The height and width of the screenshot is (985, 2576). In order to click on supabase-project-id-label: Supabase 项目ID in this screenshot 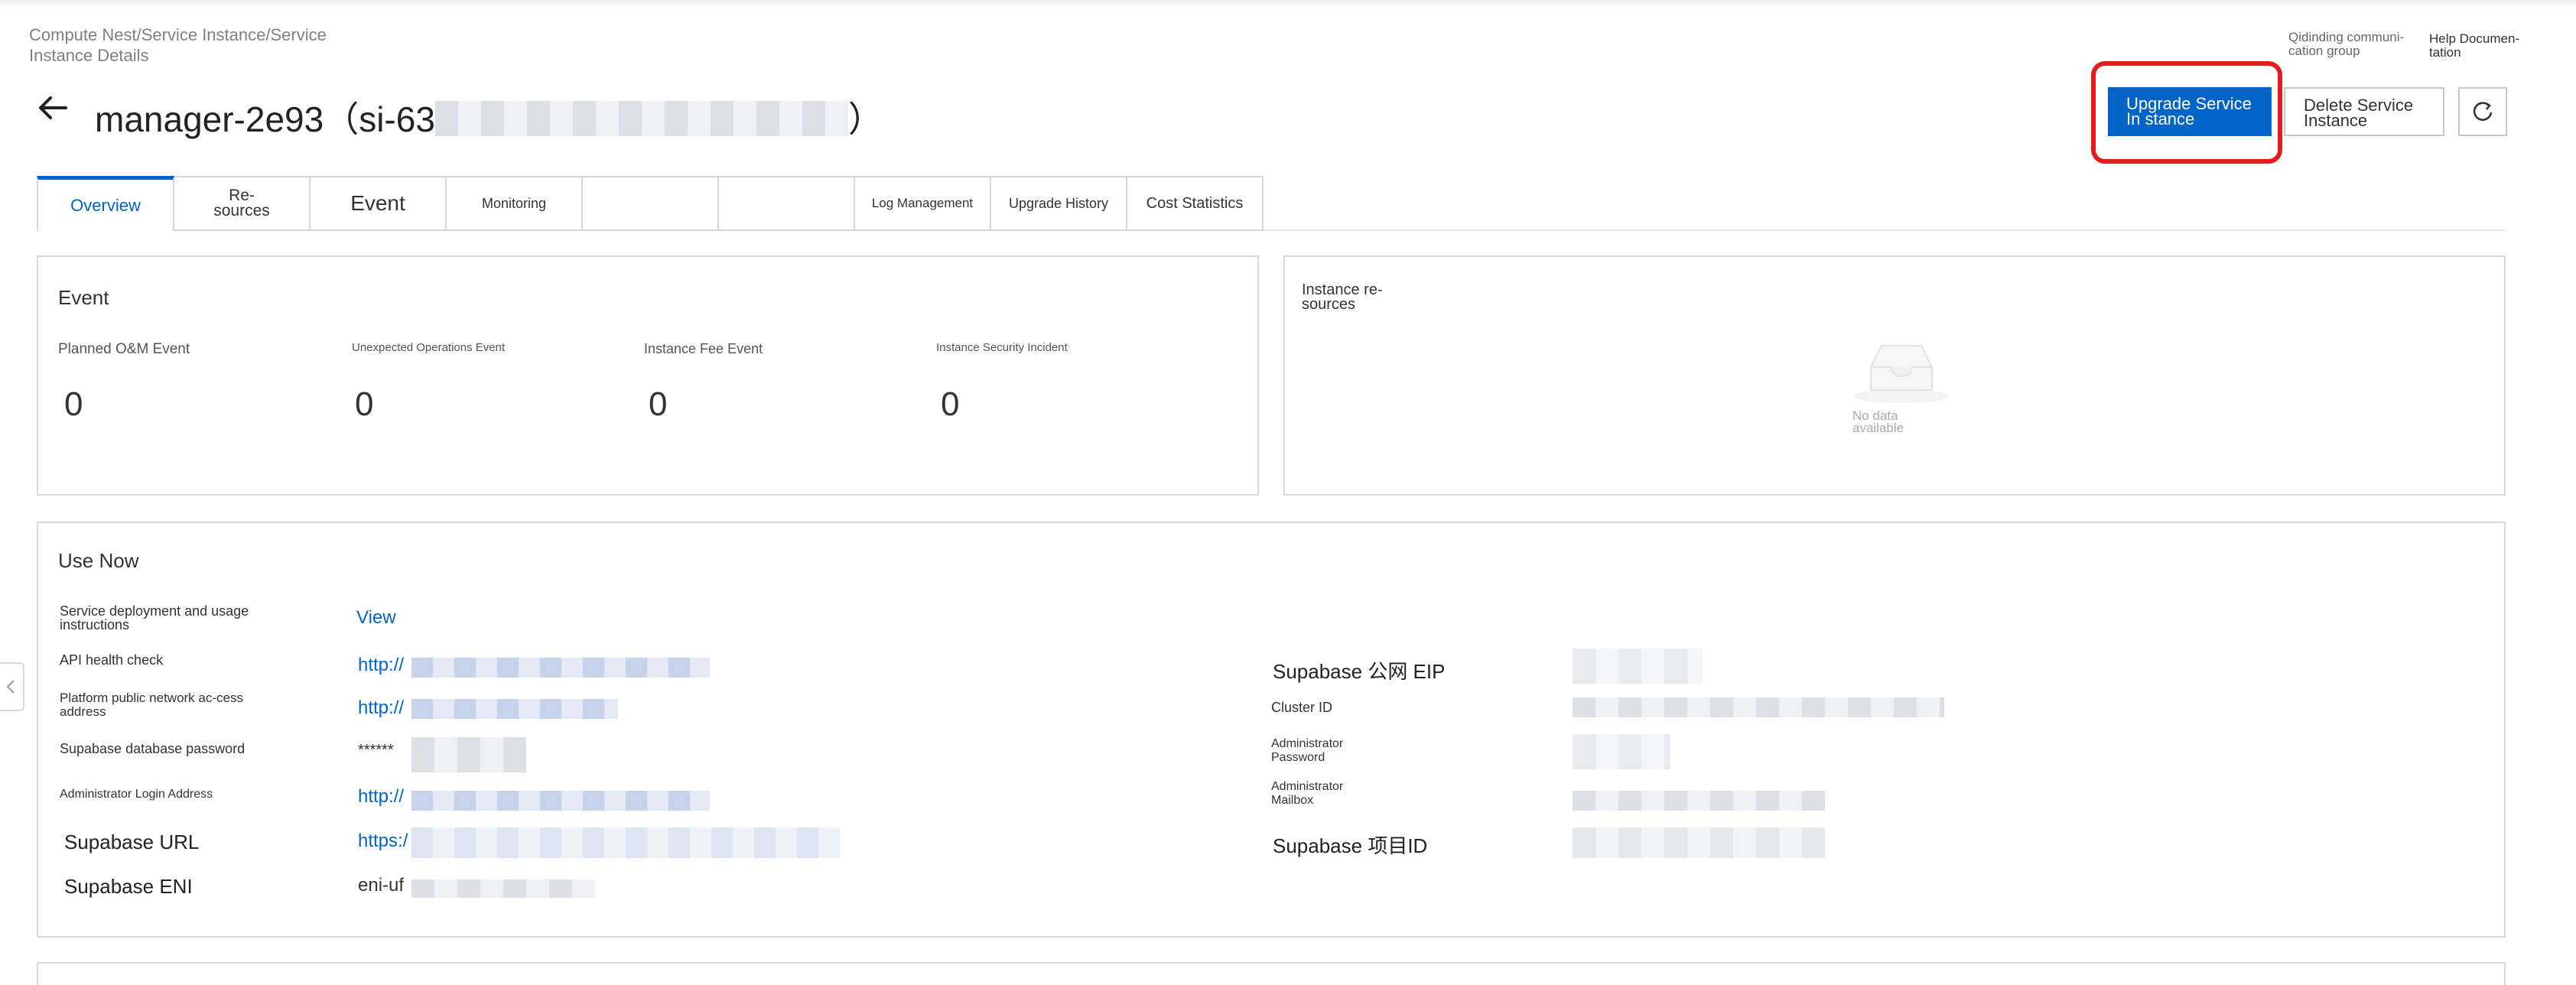, I will do `click(1350, 845)`.